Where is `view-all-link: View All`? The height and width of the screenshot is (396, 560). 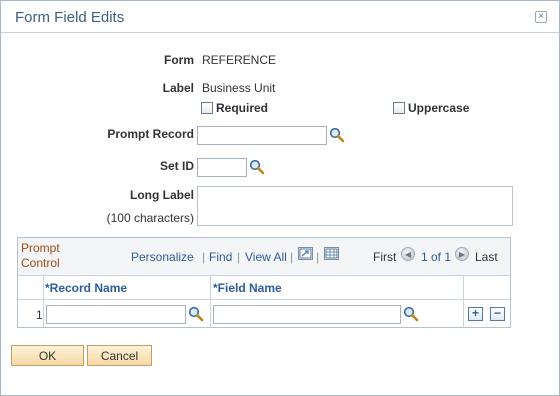 view-all-link: View All is located at coordinates (266, 257).